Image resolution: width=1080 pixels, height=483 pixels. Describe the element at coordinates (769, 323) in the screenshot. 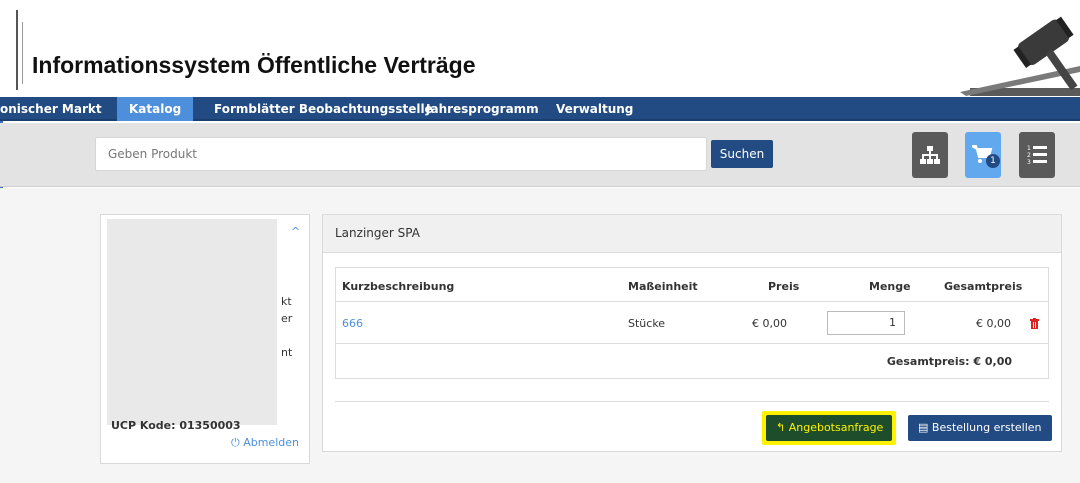

I see `price-cell: € 0,00` at that location.